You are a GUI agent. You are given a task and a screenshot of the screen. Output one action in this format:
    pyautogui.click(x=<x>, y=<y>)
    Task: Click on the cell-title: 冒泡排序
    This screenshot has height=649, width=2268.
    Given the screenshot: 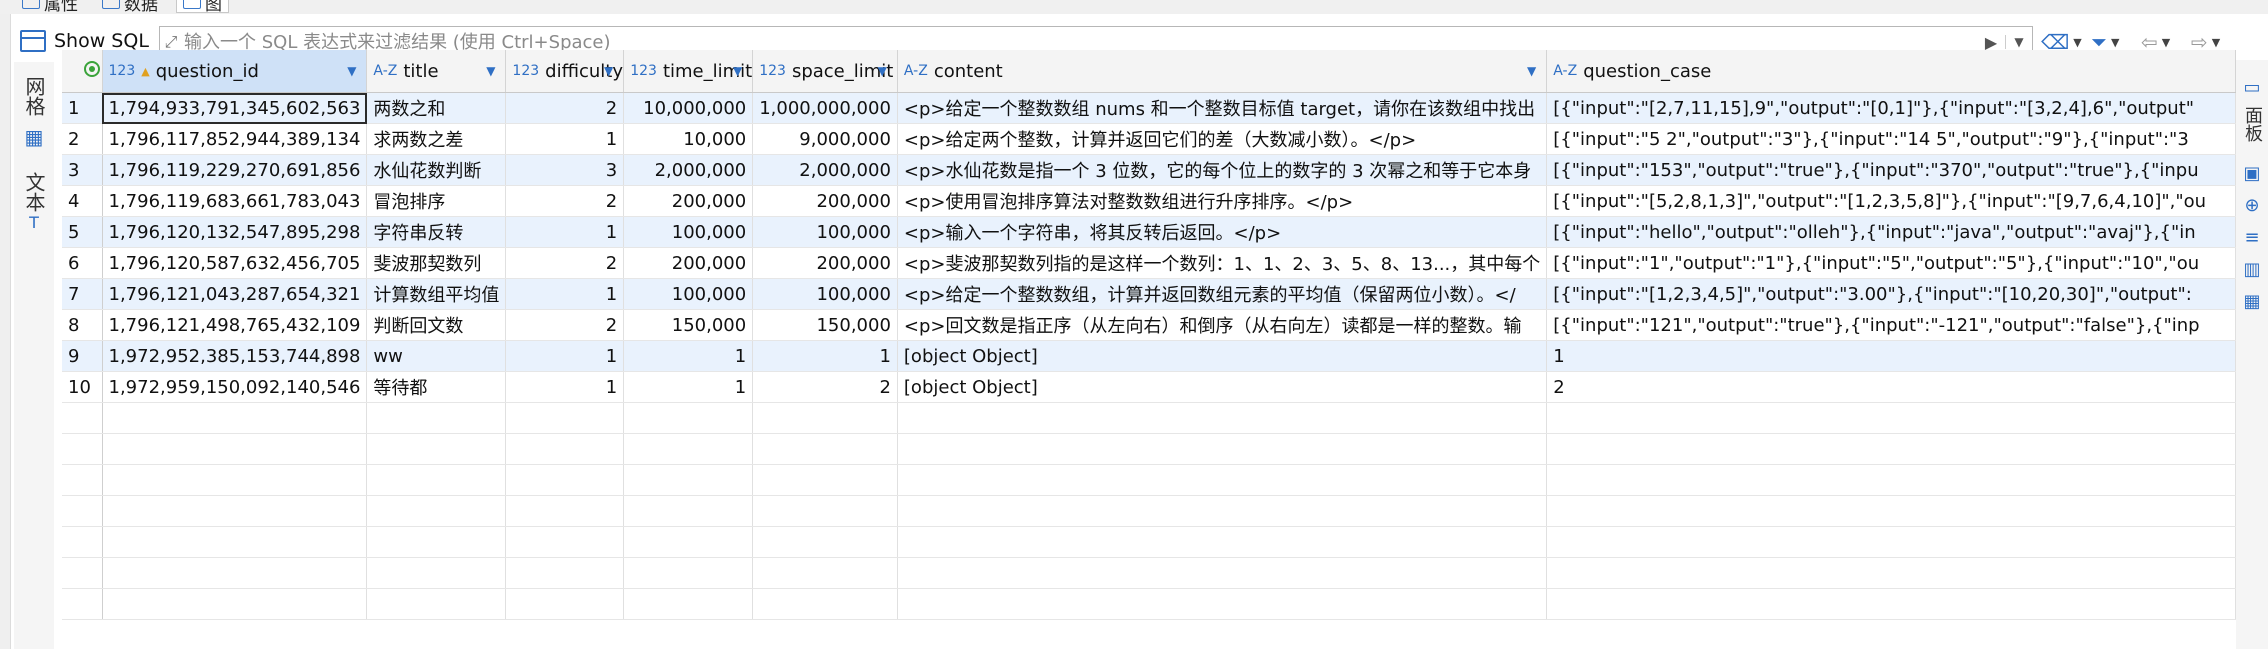 What is the action you would take?
    pyautogui.click(x=436, y=201)
    